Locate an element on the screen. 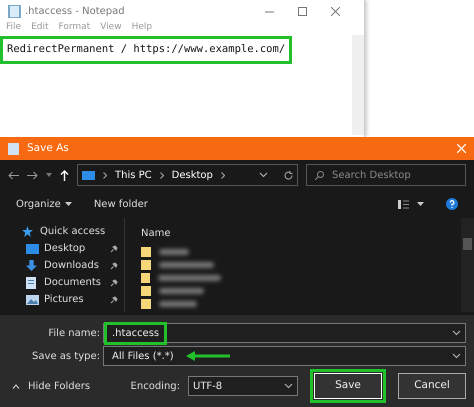 Image resolution: width=474 pixels, height=407 pixels. dialog-icon is located at coordinates (13, 148).